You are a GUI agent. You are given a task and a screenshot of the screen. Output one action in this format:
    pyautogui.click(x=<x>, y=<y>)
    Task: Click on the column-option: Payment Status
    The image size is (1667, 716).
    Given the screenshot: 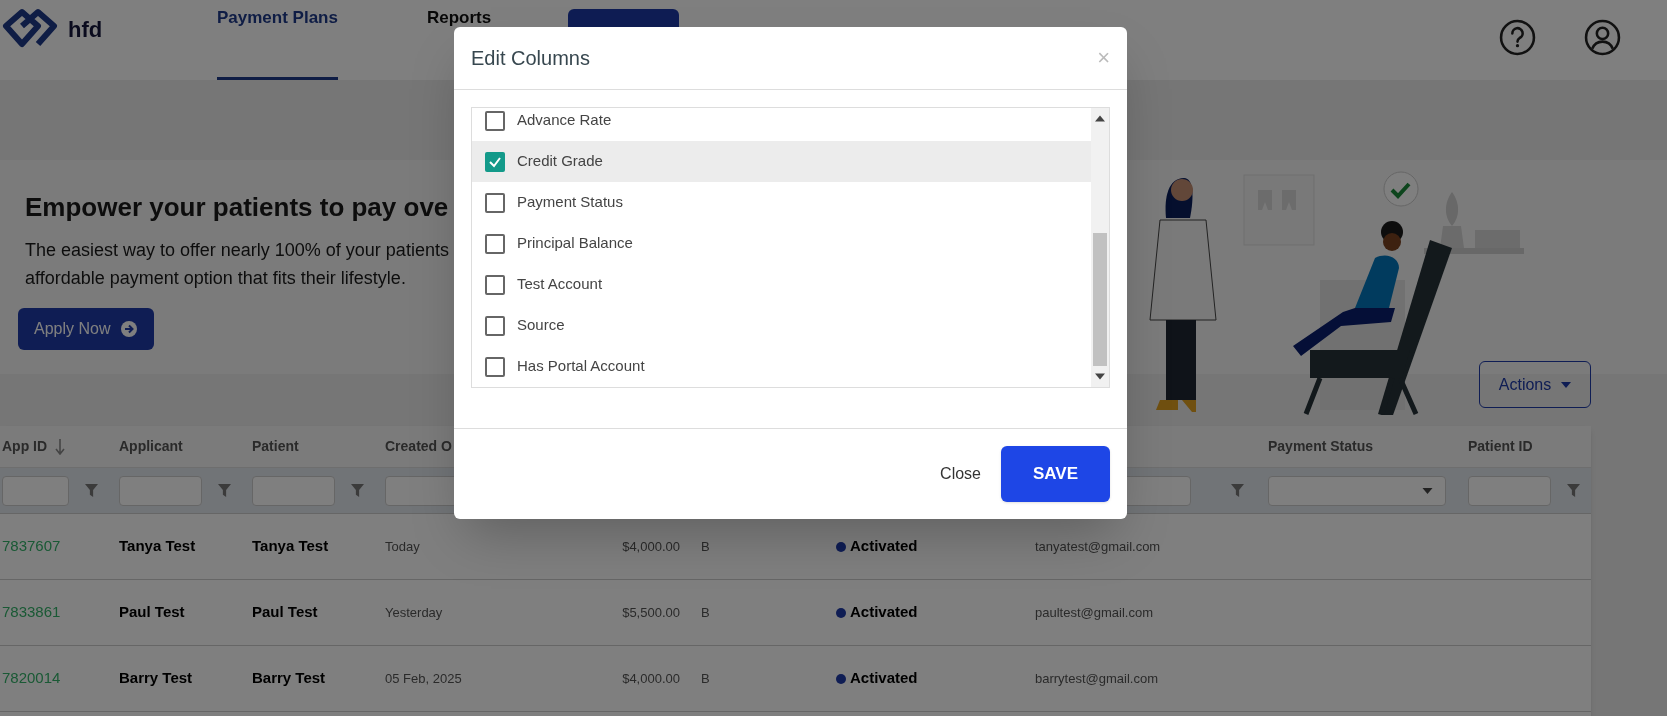 What is the action you would take?
    pyautogui.click(x=781, y=202)
    